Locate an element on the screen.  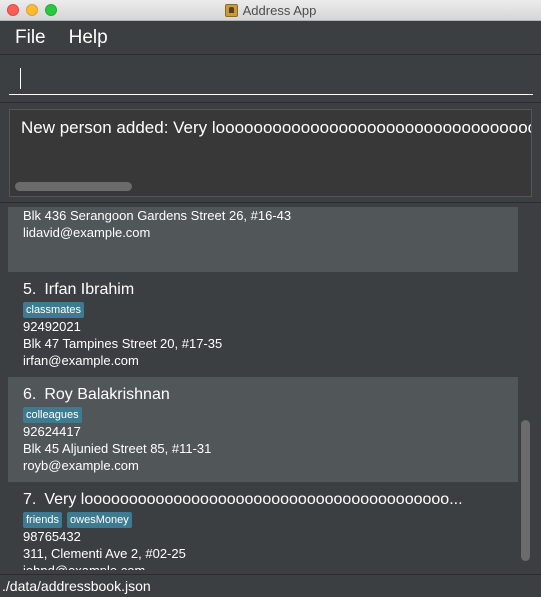
menu-file: File is located at coordinates (23, 38).